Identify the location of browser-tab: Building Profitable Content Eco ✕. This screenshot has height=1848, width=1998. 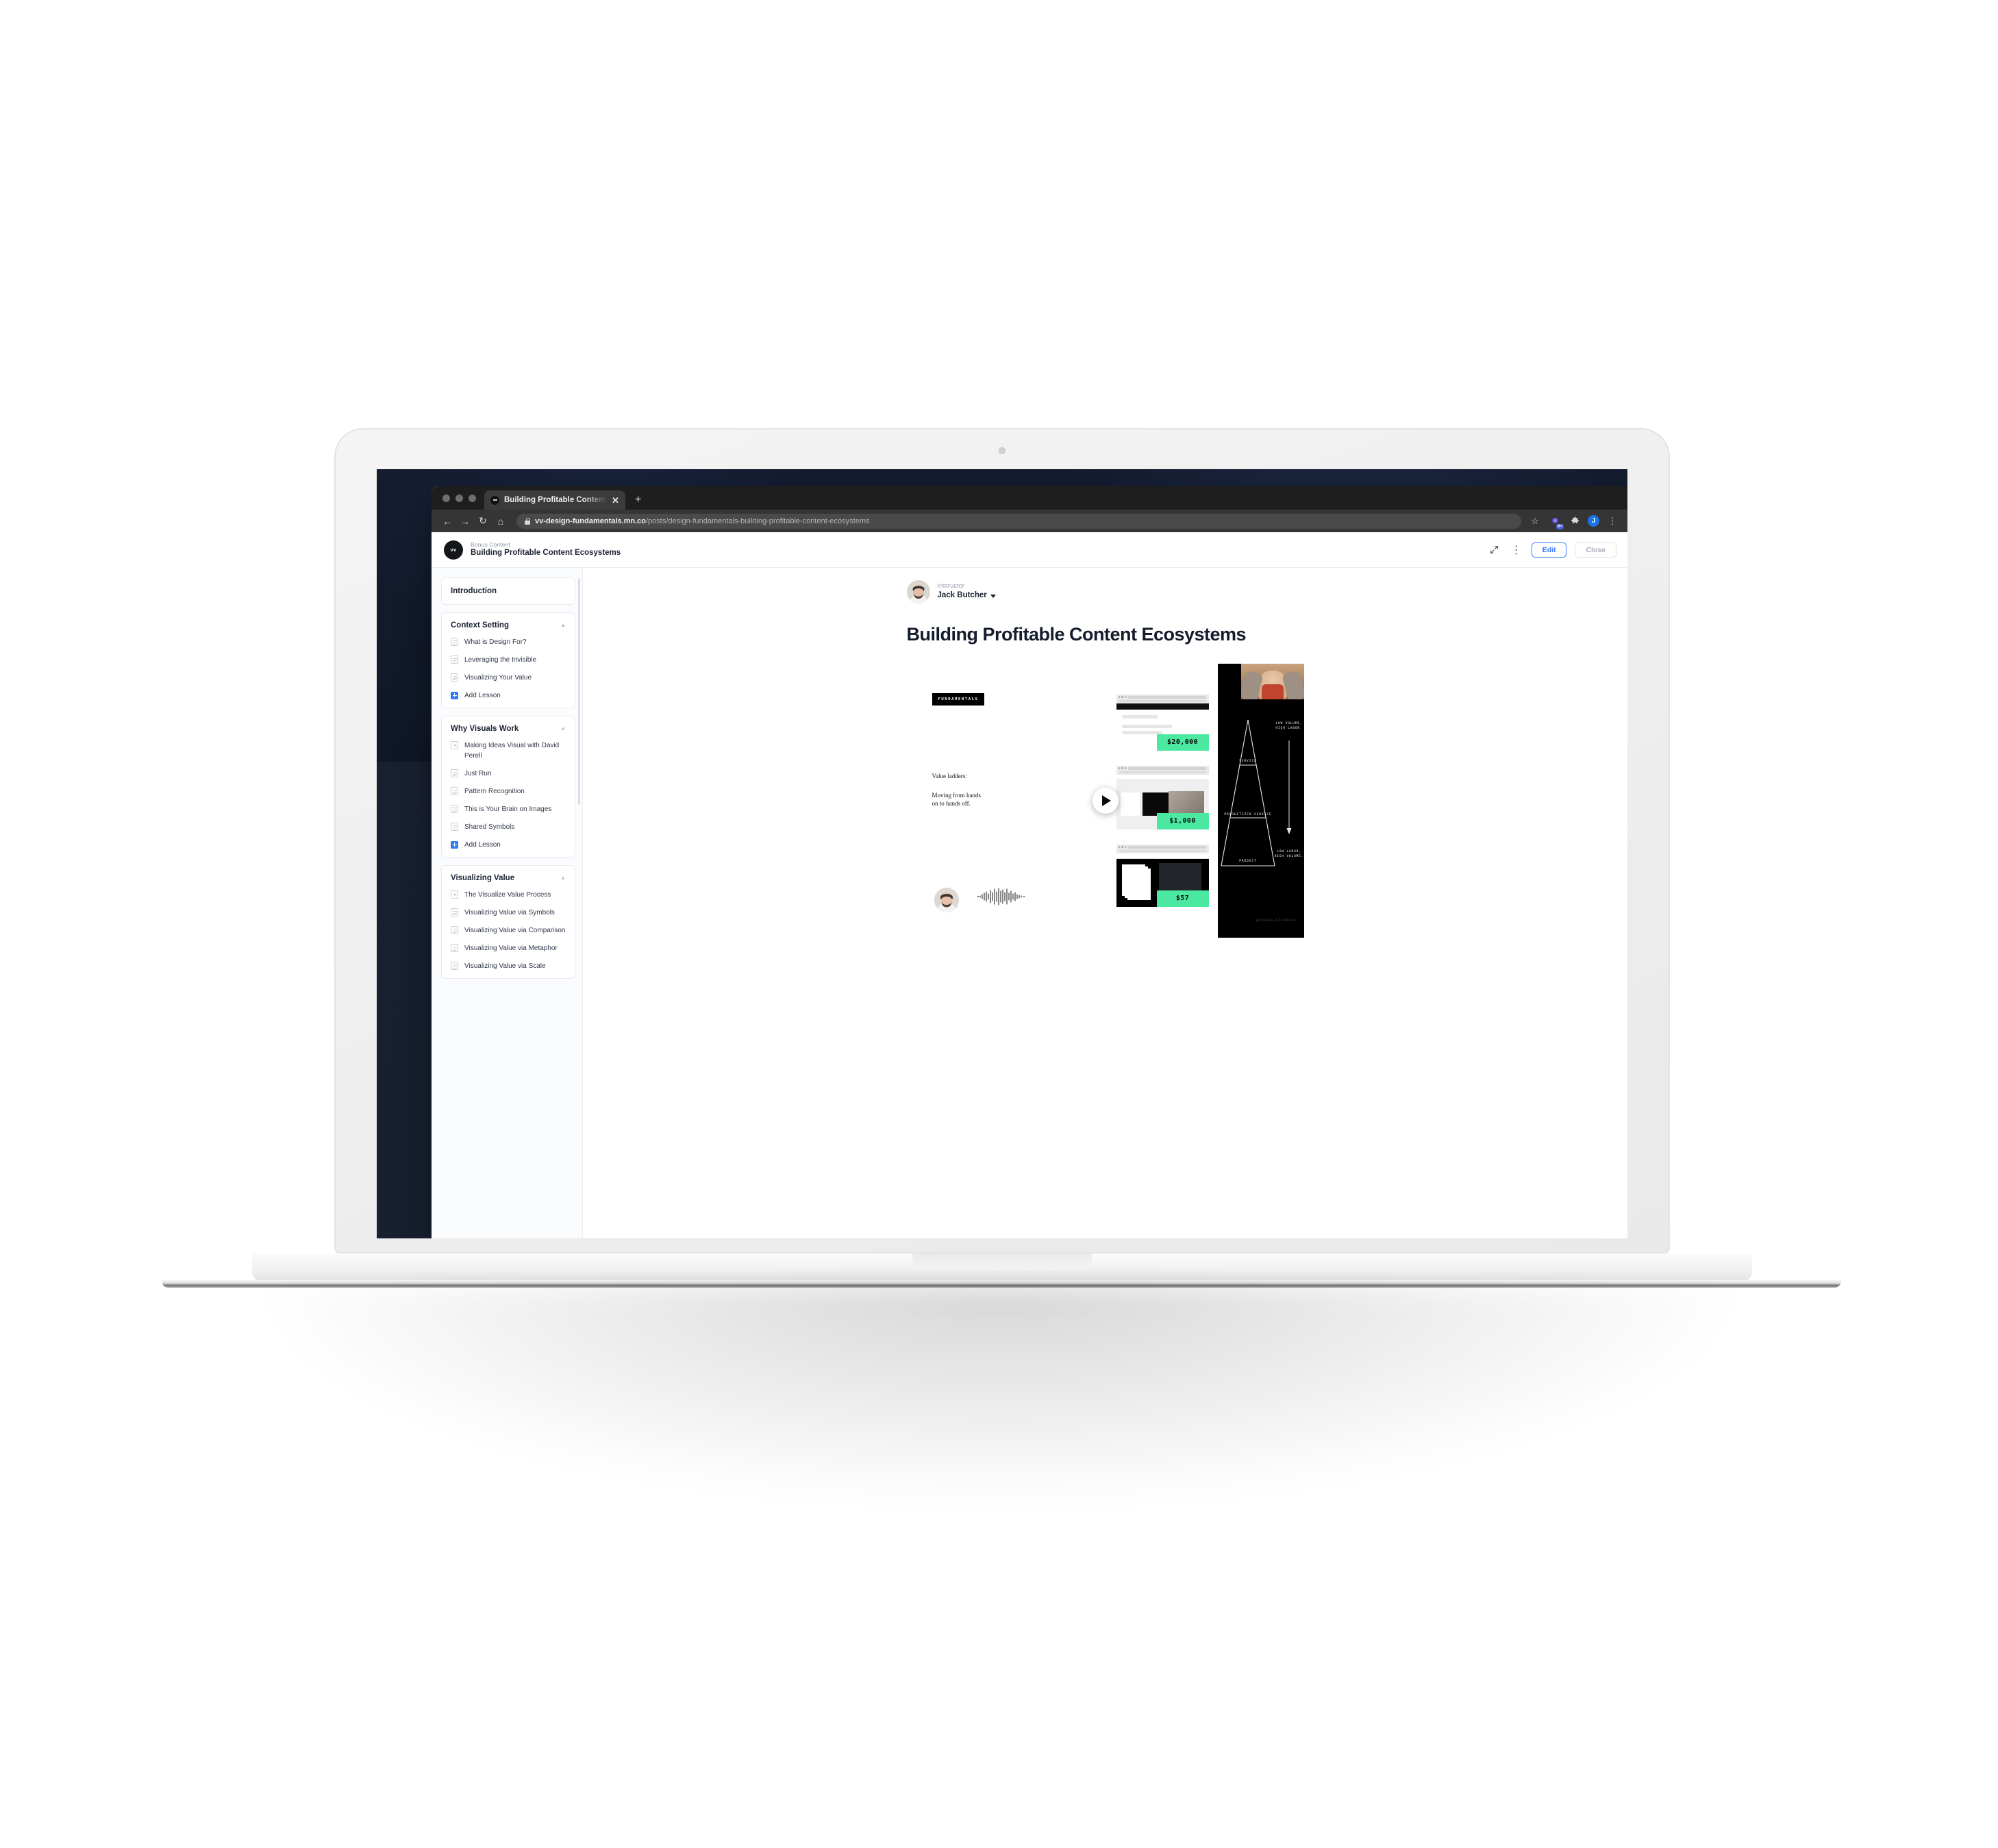
(554, 500).